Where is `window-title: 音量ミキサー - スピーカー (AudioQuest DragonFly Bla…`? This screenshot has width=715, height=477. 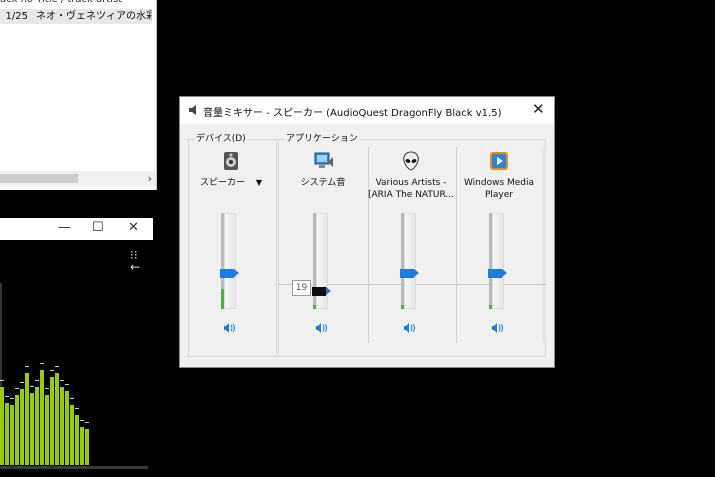
window-title: 音量ミキサー - スピーカー (AudioQuest DragonFly Bla… is located at coordinates (352, 113).